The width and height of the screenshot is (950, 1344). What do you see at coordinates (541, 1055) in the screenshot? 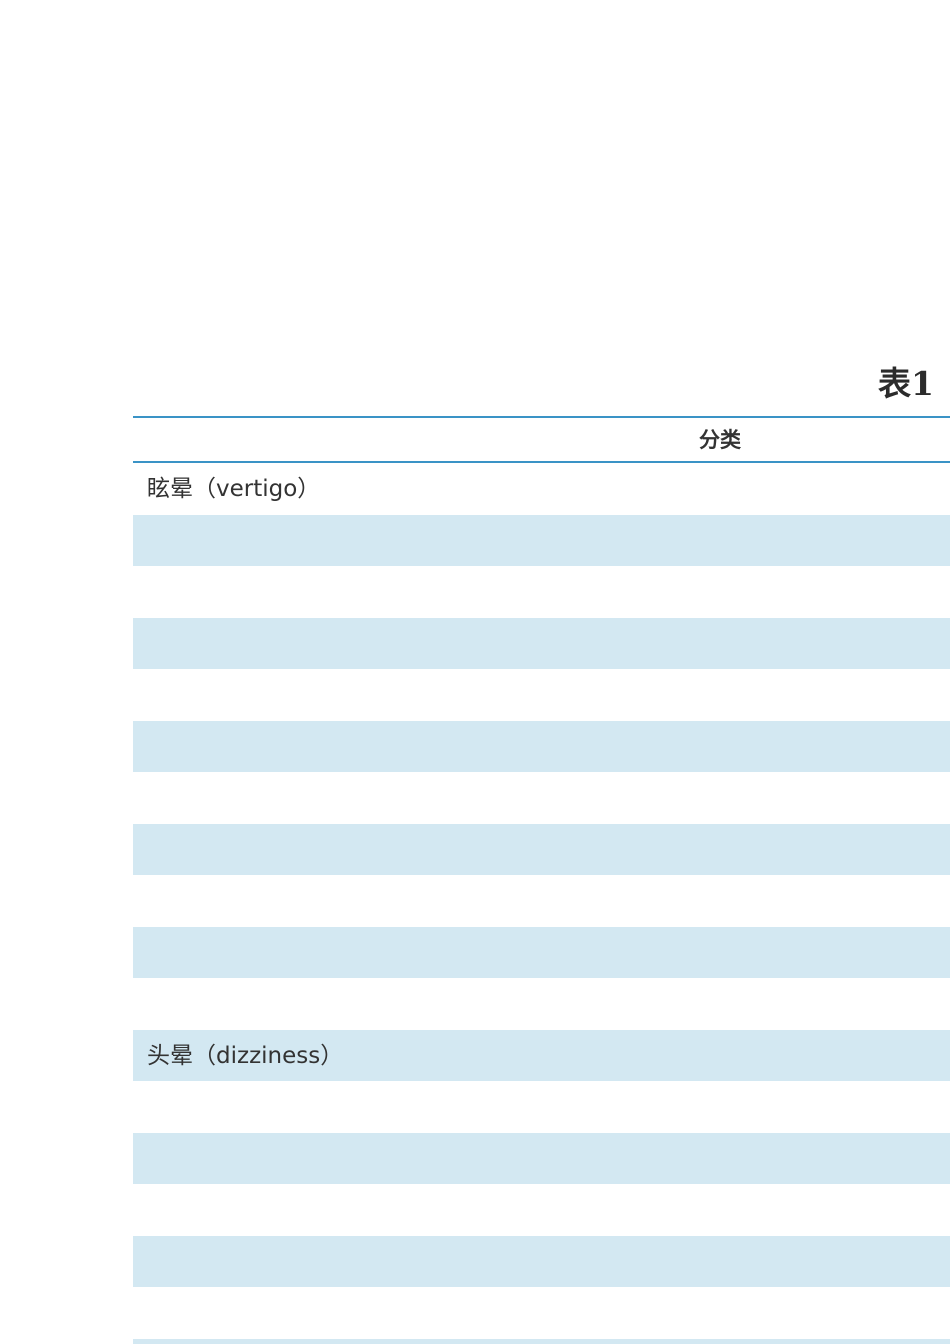
I see `table-row: 头晕（dizziness）` at bounding box center [541, 1055].